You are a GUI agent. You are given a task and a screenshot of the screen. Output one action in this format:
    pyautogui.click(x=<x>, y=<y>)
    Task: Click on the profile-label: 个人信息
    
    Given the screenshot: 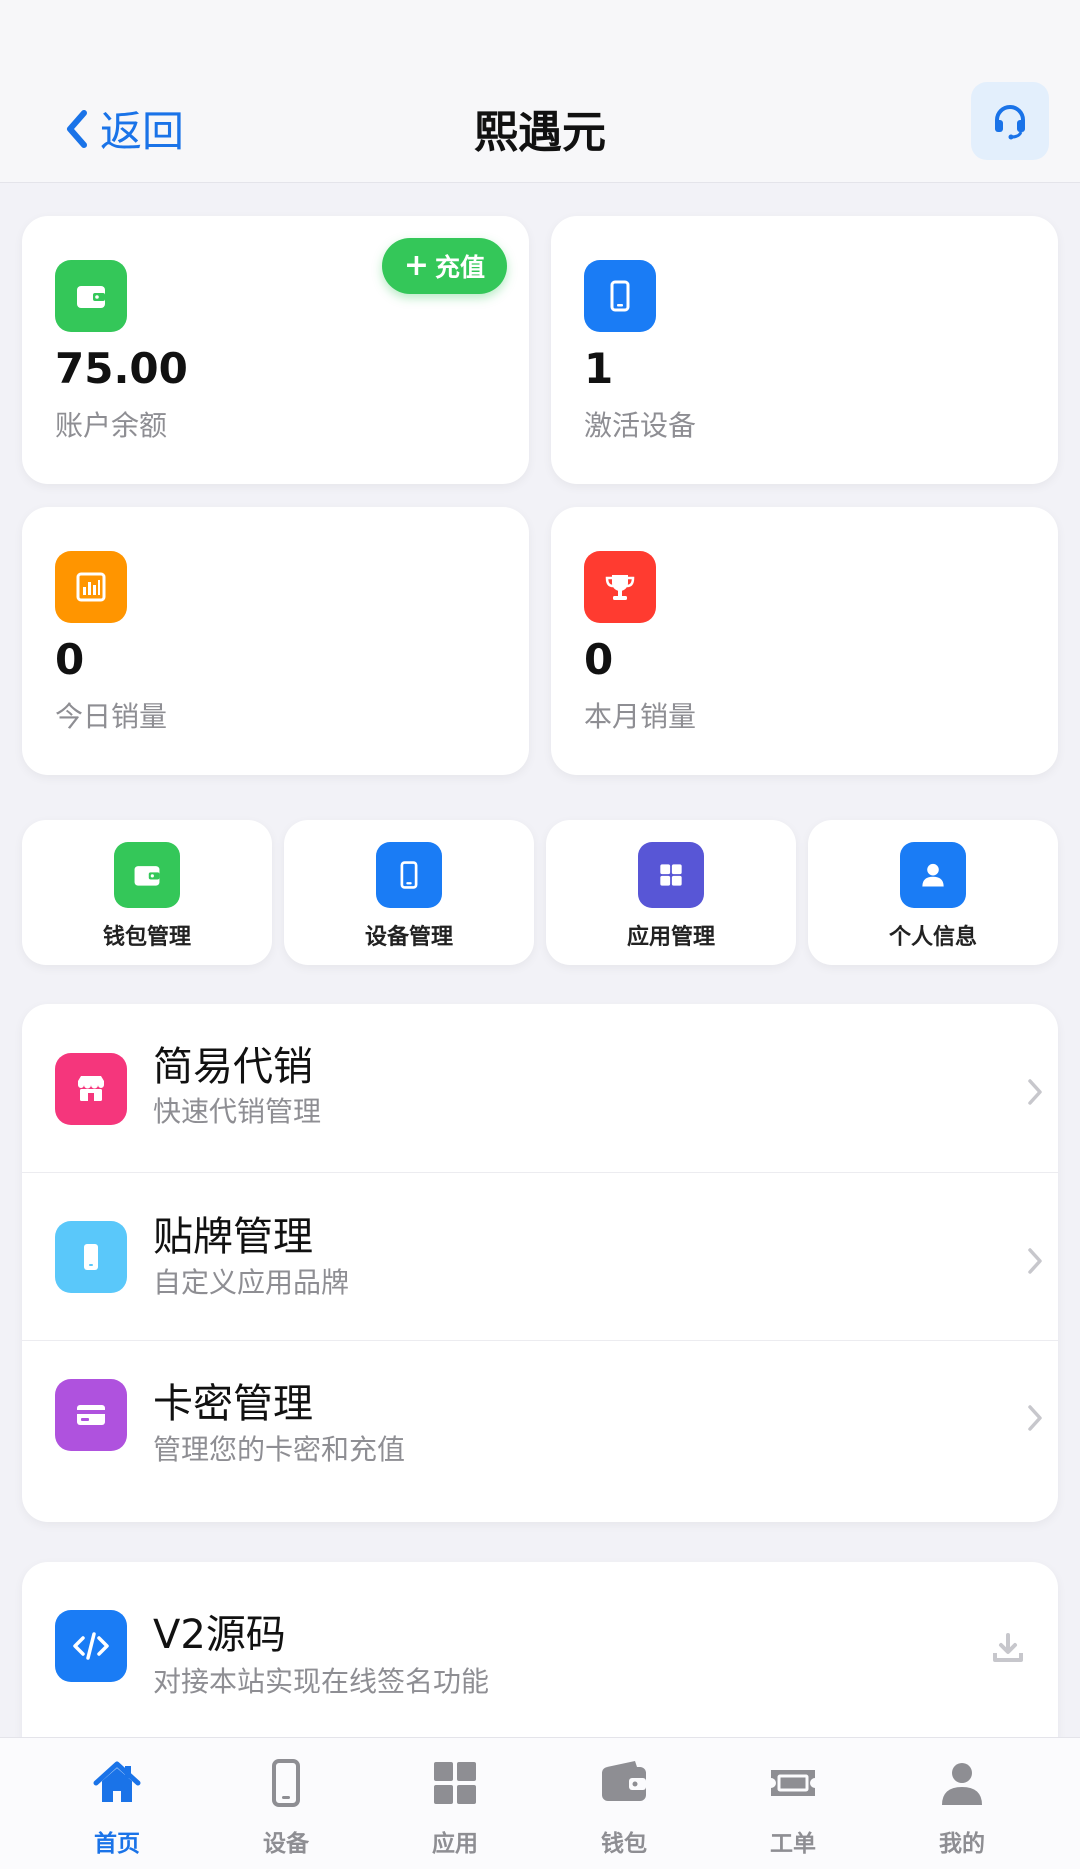 What is the action you would take?
    pyautogui.click(x=932, y=937)
    